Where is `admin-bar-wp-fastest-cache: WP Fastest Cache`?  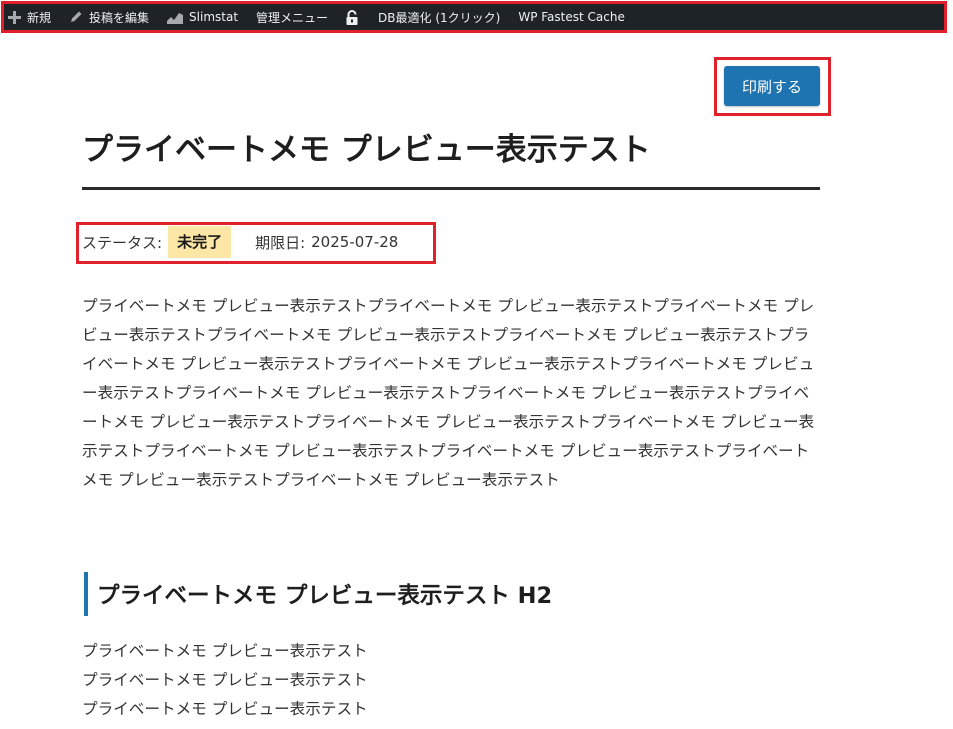
admin-bar-wp-fastest-cache: WP Fastest Cache is located at coordinates (571, 17).